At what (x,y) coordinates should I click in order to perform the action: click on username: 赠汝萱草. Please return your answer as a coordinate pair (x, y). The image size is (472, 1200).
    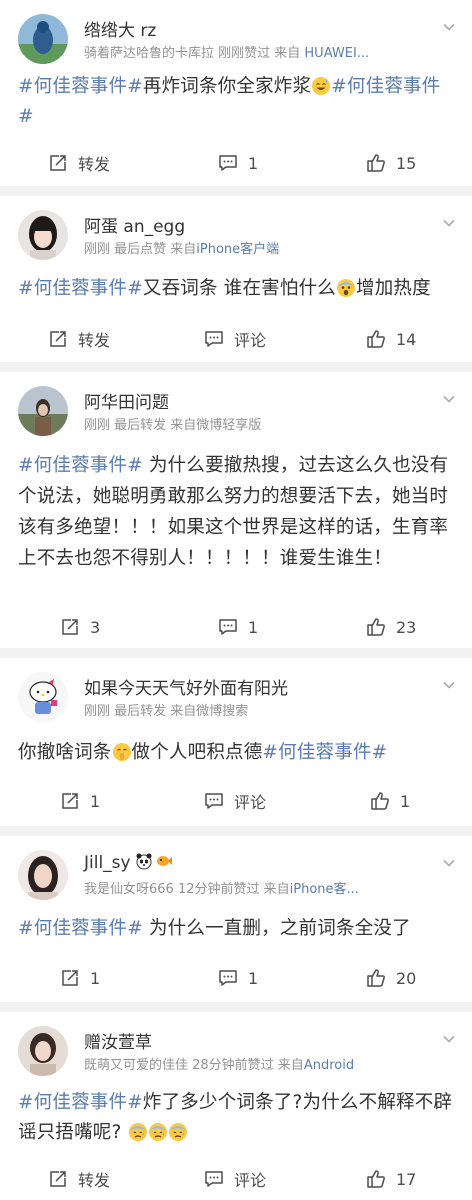
    Looking at the image, I should click on (118, 1040).